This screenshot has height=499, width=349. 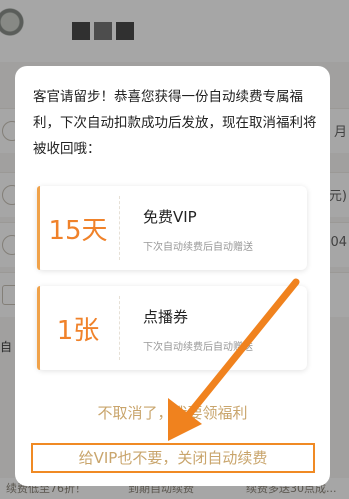 I want to click on benefit-card-vip: 15天 免费VIP 下次自动续费后自动赠送, so click(x=172, y=228).